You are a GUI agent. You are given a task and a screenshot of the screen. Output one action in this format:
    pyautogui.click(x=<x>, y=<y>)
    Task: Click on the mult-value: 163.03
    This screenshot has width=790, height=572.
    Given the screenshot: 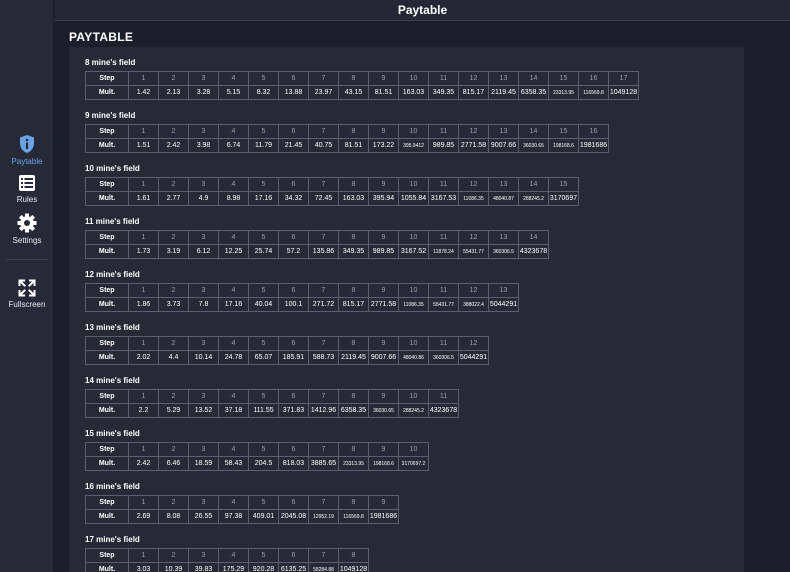 What is the action you would take?
    pyautogui.click(x=353, y=198)
    